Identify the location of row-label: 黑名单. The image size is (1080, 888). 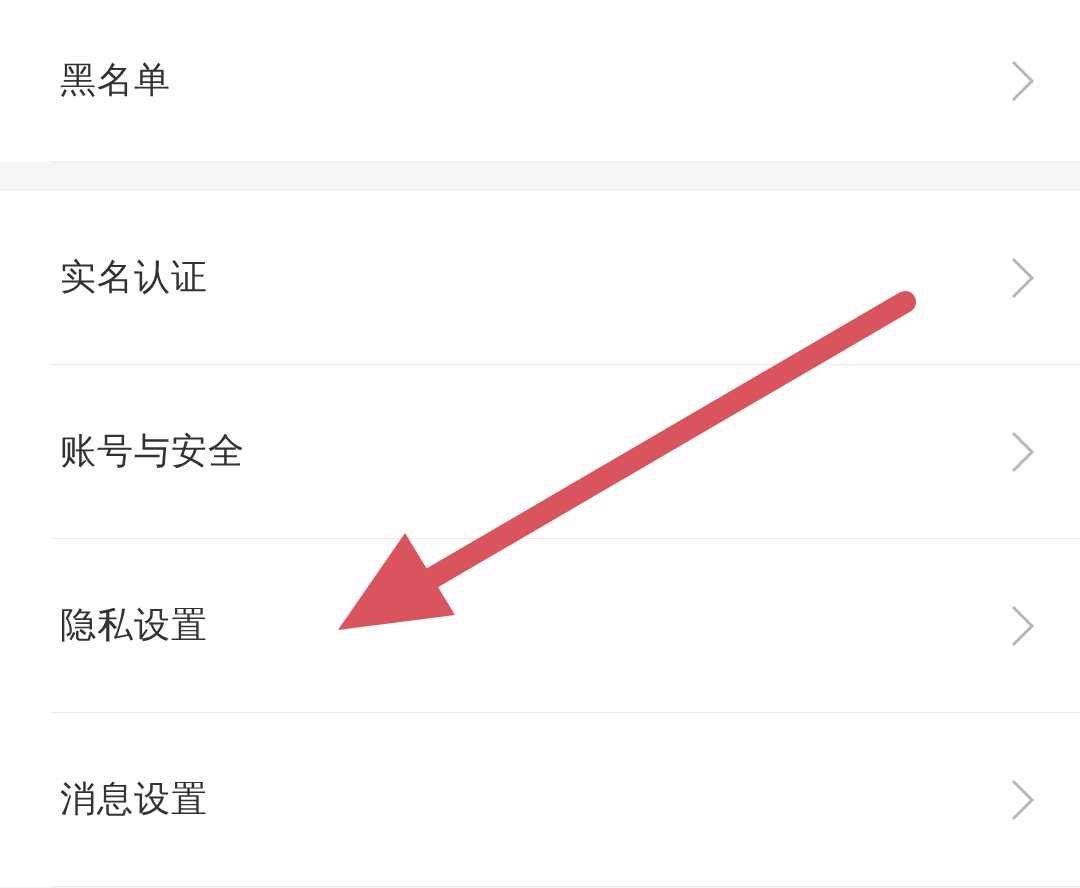
(115, 80).